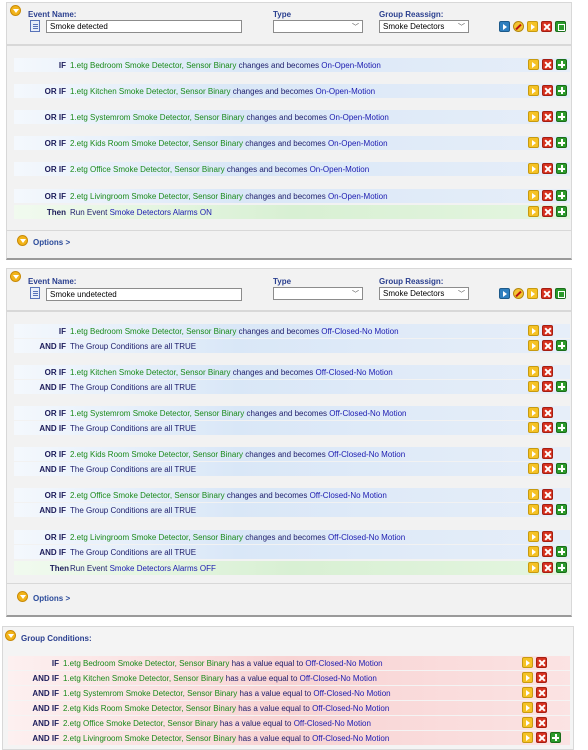 The width and height of the screenshot is (588, 750). What do you see at coordinates (279, 331) in the screenshot?
I see `condition-phrase: changes and becomes` at bounding box center [279, 331].